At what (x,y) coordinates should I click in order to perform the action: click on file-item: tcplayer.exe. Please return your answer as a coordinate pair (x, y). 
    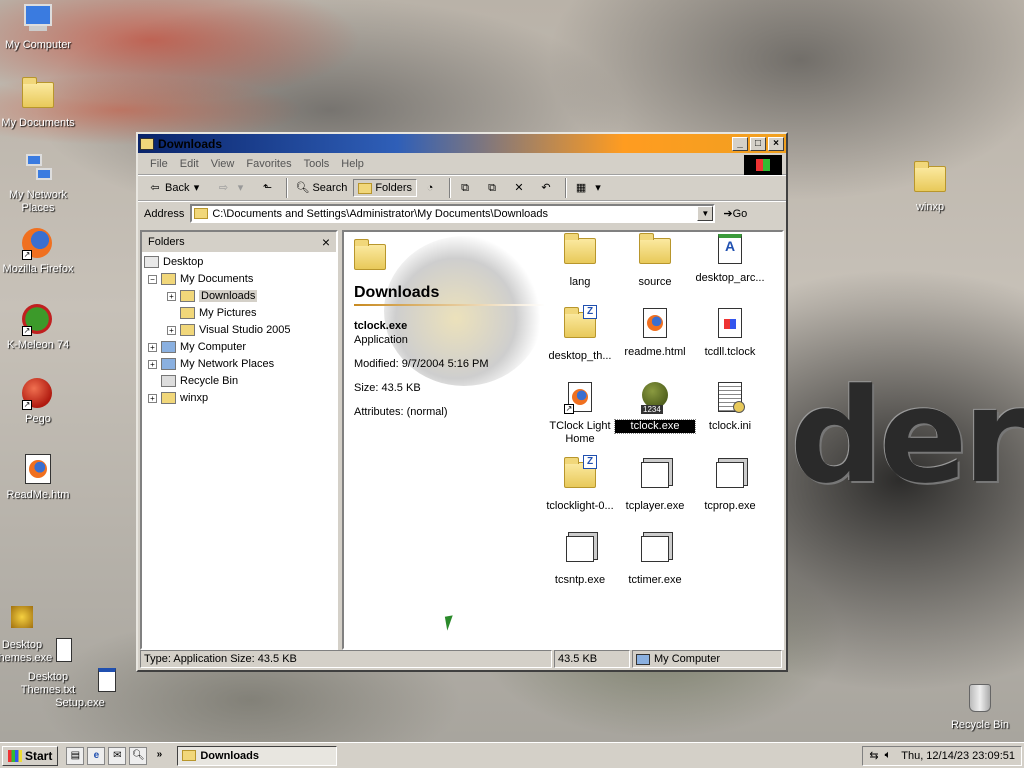
    Looking at the image, I should click on (655, 485).